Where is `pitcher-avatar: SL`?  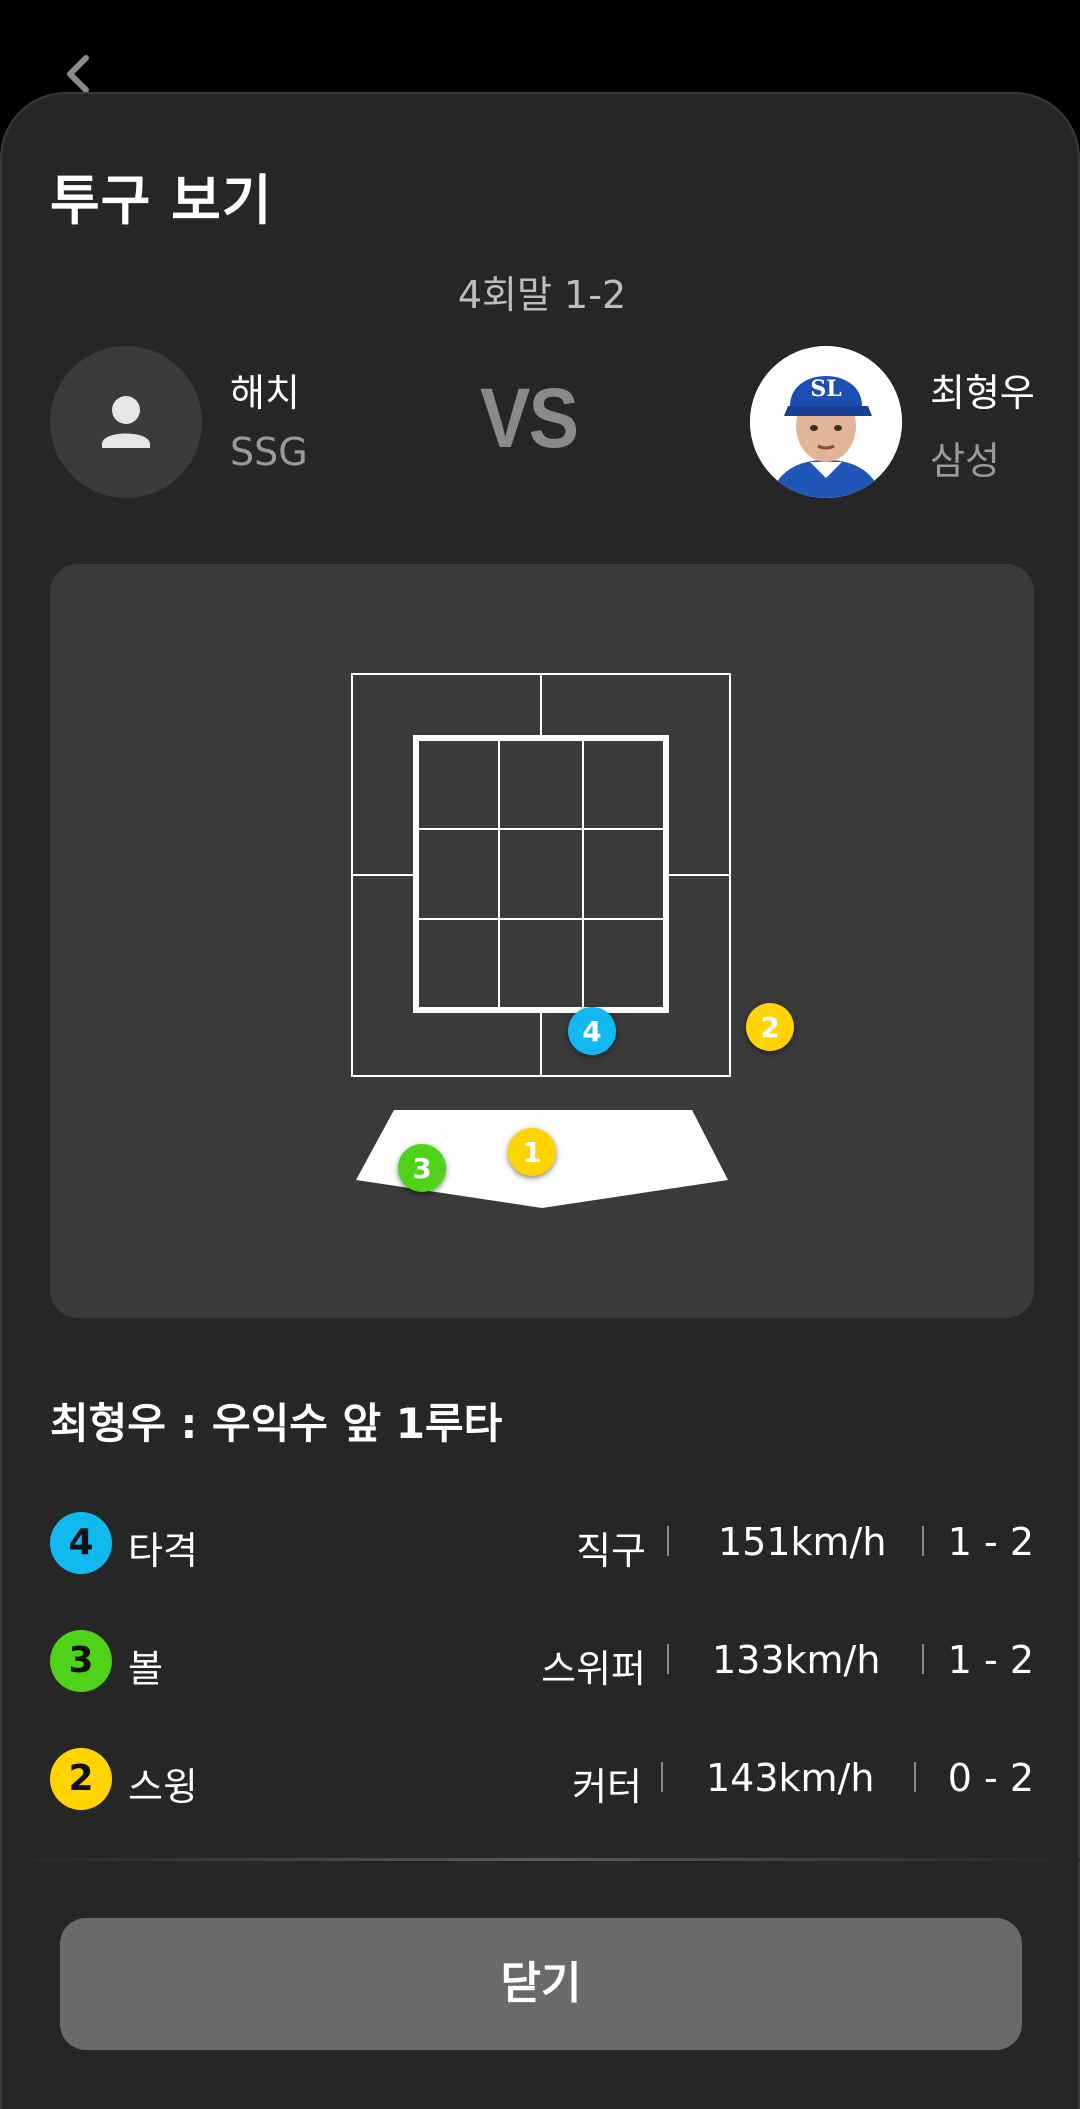
pitcher-avatar: SL is located at coordinates (826, 422).